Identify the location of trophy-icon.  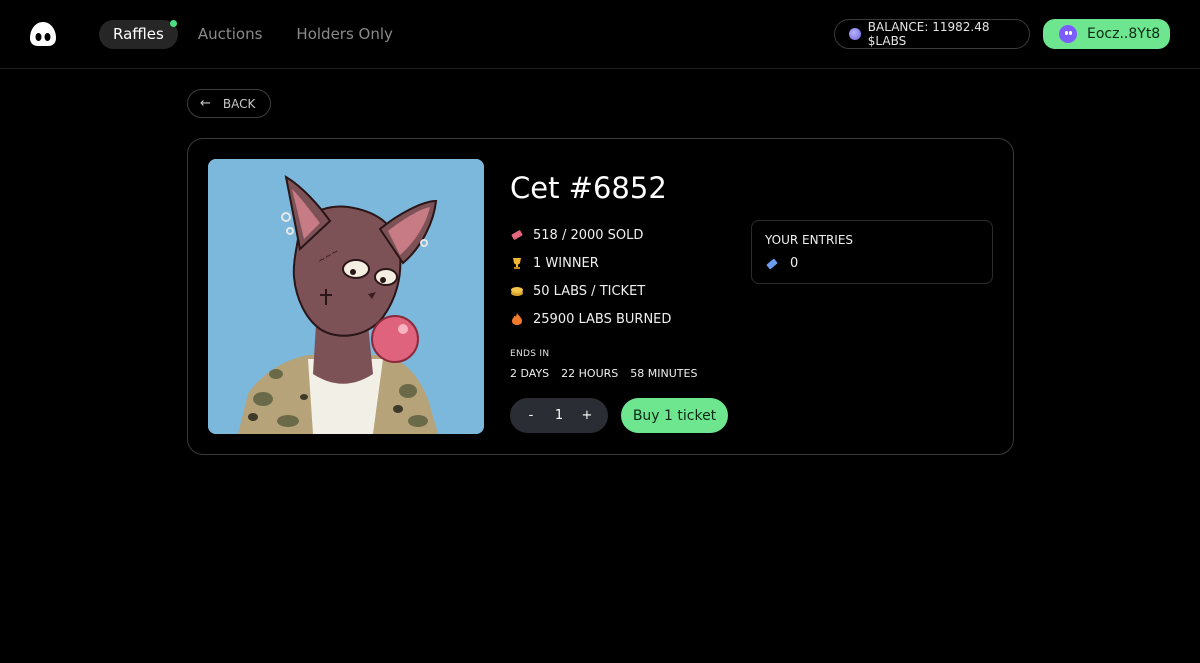
(517, 263).